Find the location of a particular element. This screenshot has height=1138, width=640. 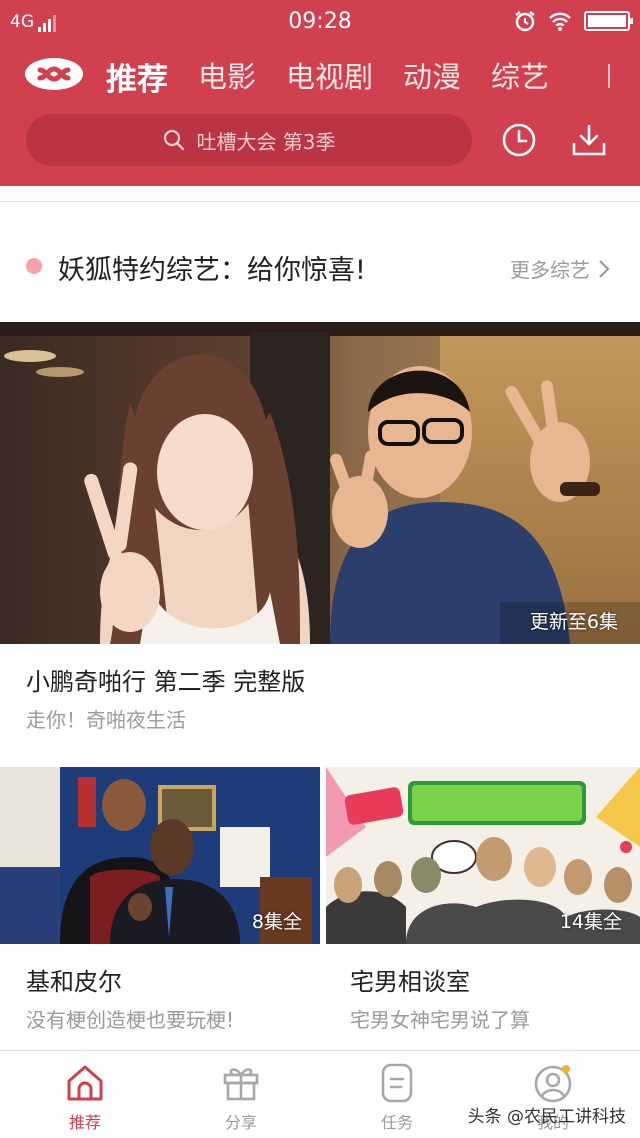

gift-icon is located at coordinates (241, 1084).